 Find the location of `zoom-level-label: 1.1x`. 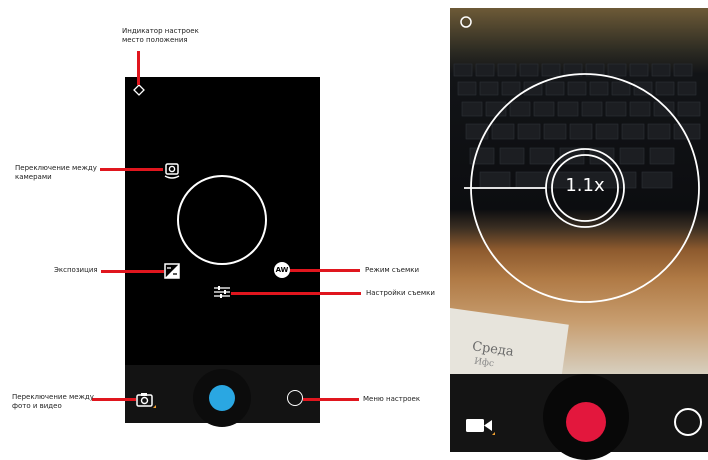

zoom-level-label: 1.1x is located at coordinates (585, 185).